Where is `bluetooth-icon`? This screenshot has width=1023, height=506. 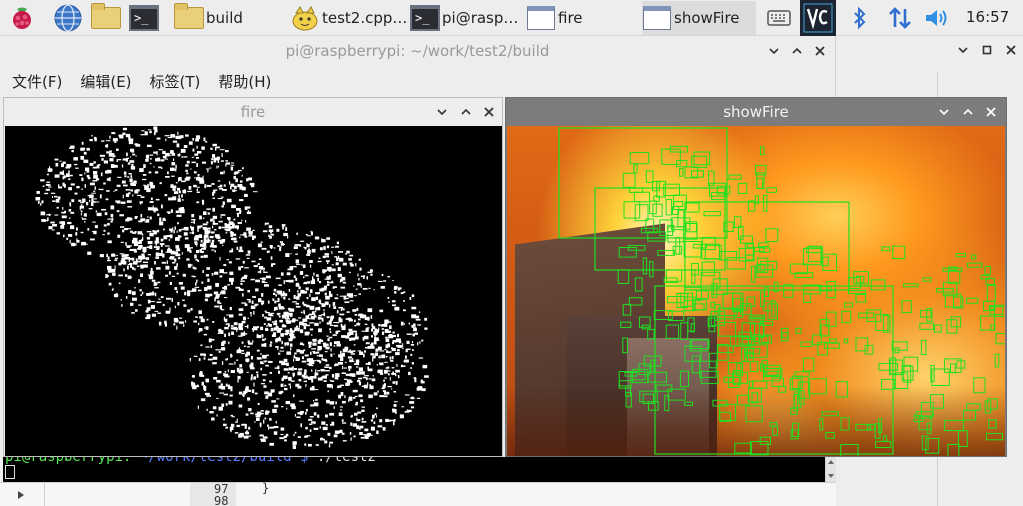
bluetooth-icon is located at coordinates (860, 18).